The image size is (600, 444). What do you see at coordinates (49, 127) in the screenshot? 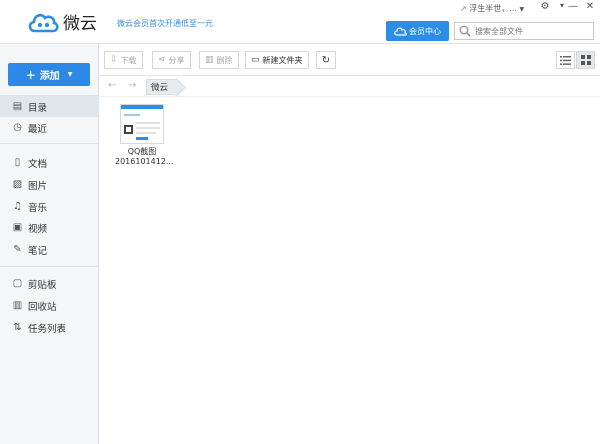
I see `sidebar-item-recent: ◷ 最近` at bounding box center [49, 127].